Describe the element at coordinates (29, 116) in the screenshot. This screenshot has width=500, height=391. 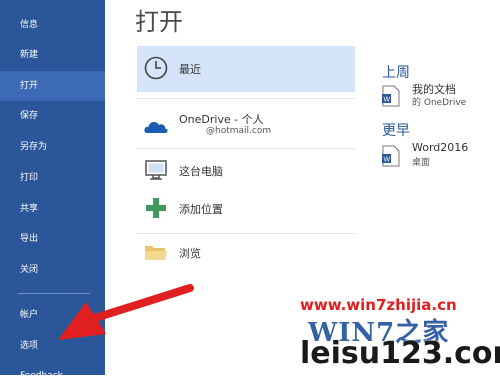
I see `nav-item-label: 保存` at that location.